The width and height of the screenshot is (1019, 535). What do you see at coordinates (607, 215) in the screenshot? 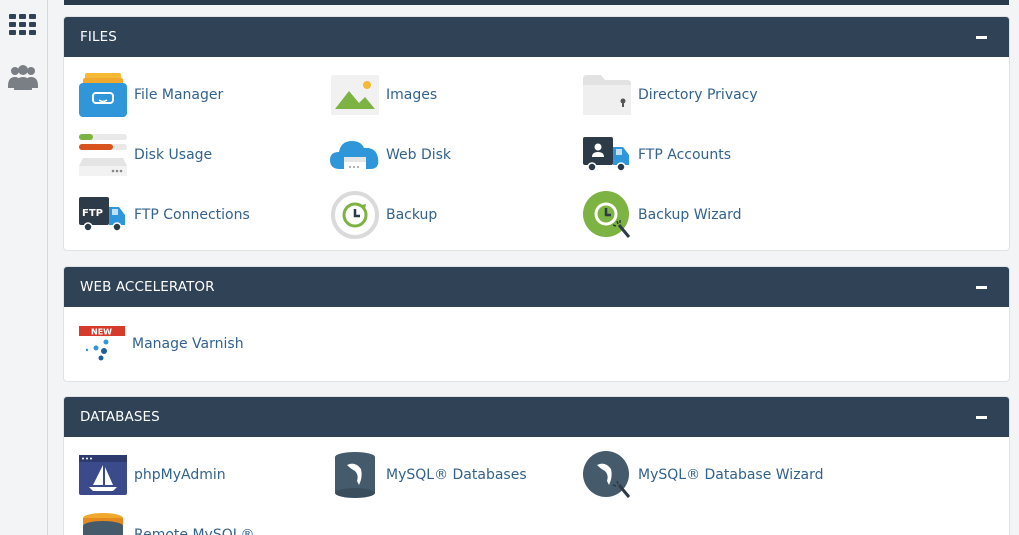
I see `backup-wizard-icon` at bounding box center [607, 215].